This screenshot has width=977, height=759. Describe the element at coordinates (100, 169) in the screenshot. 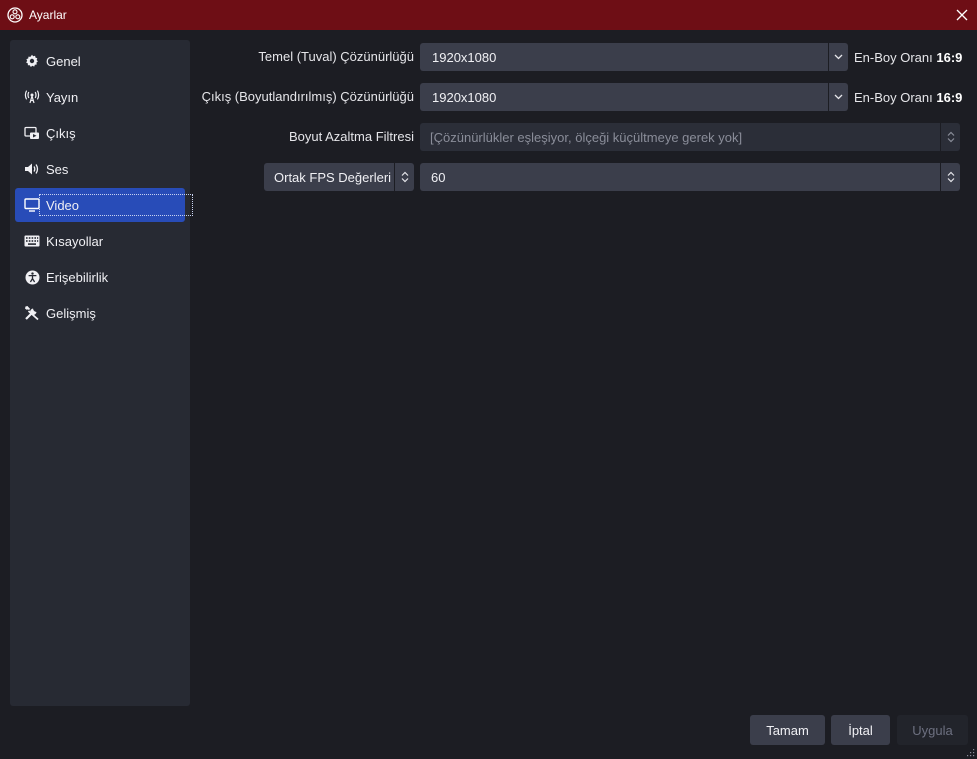

I see `sidebar-item-ses: Ses` at that location.